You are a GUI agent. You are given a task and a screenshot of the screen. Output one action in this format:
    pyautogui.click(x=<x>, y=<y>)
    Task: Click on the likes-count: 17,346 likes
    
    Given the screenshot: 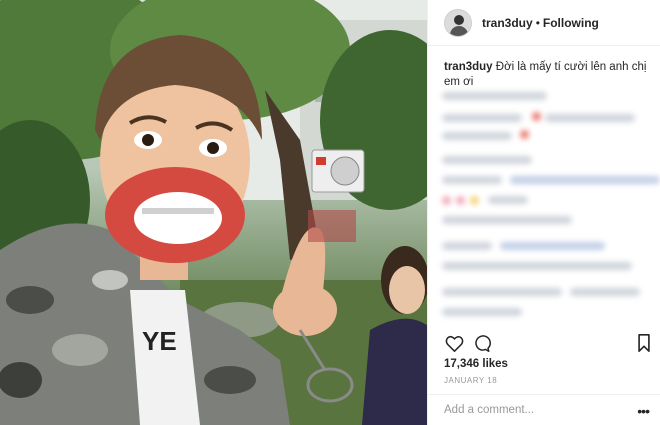 What is the action you would take?
    pyautogui.click(x=476, y=364)
    